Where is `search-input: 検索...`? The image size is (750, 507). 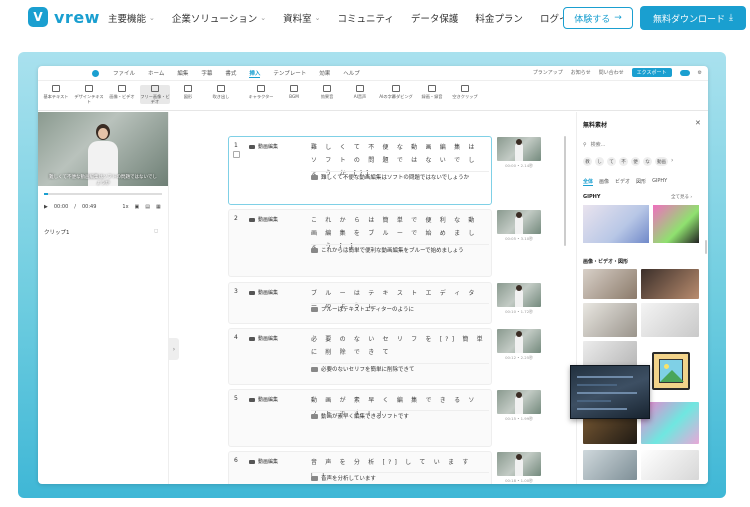
search-input: 検索... is located at coordinates (598, 144).